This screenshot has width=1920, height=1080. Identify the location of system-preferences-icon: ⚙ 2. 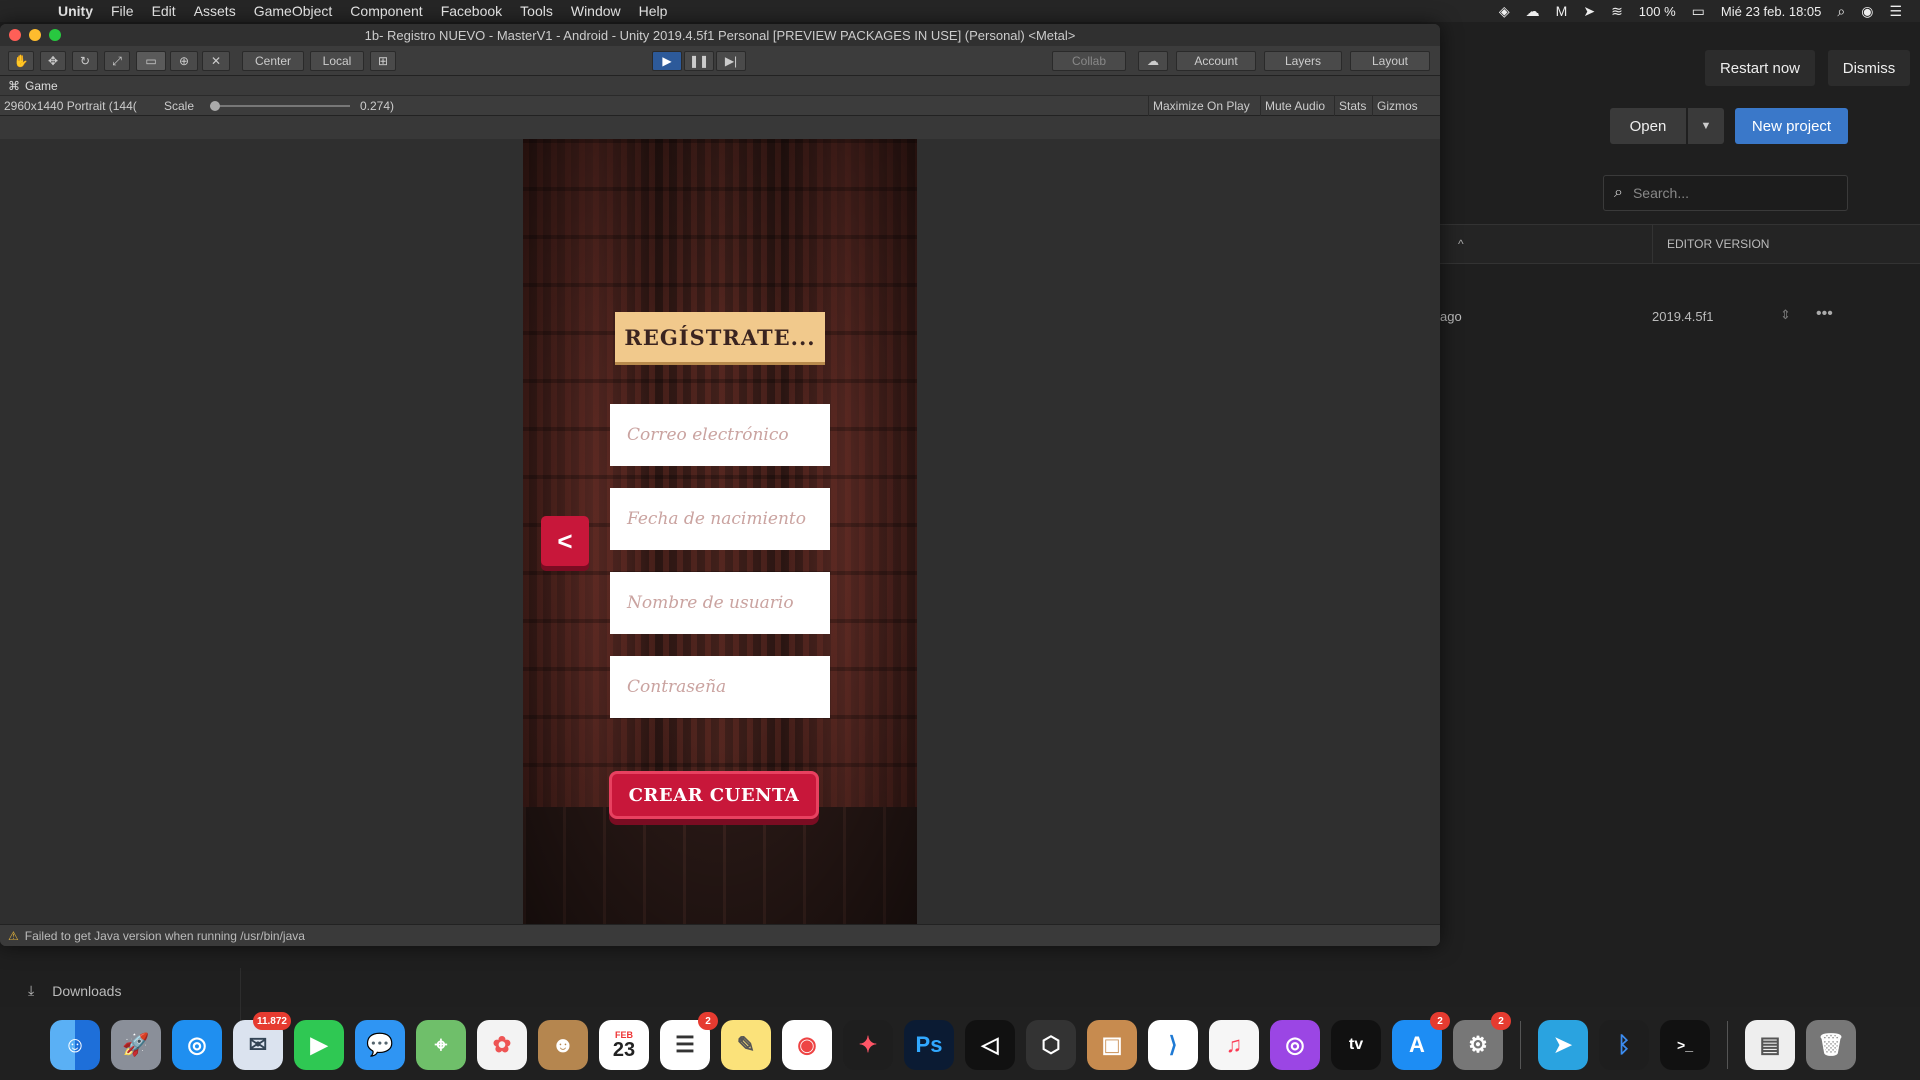
(1482, 1041).